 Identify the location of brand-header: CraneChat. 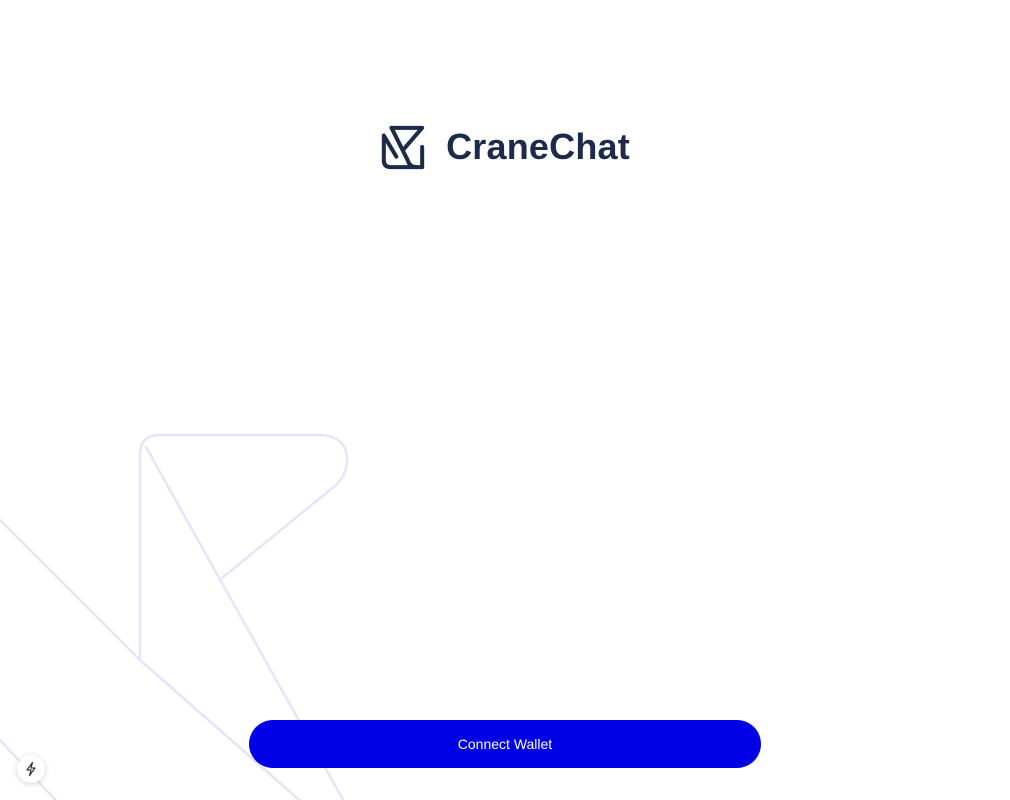
(505, 147).